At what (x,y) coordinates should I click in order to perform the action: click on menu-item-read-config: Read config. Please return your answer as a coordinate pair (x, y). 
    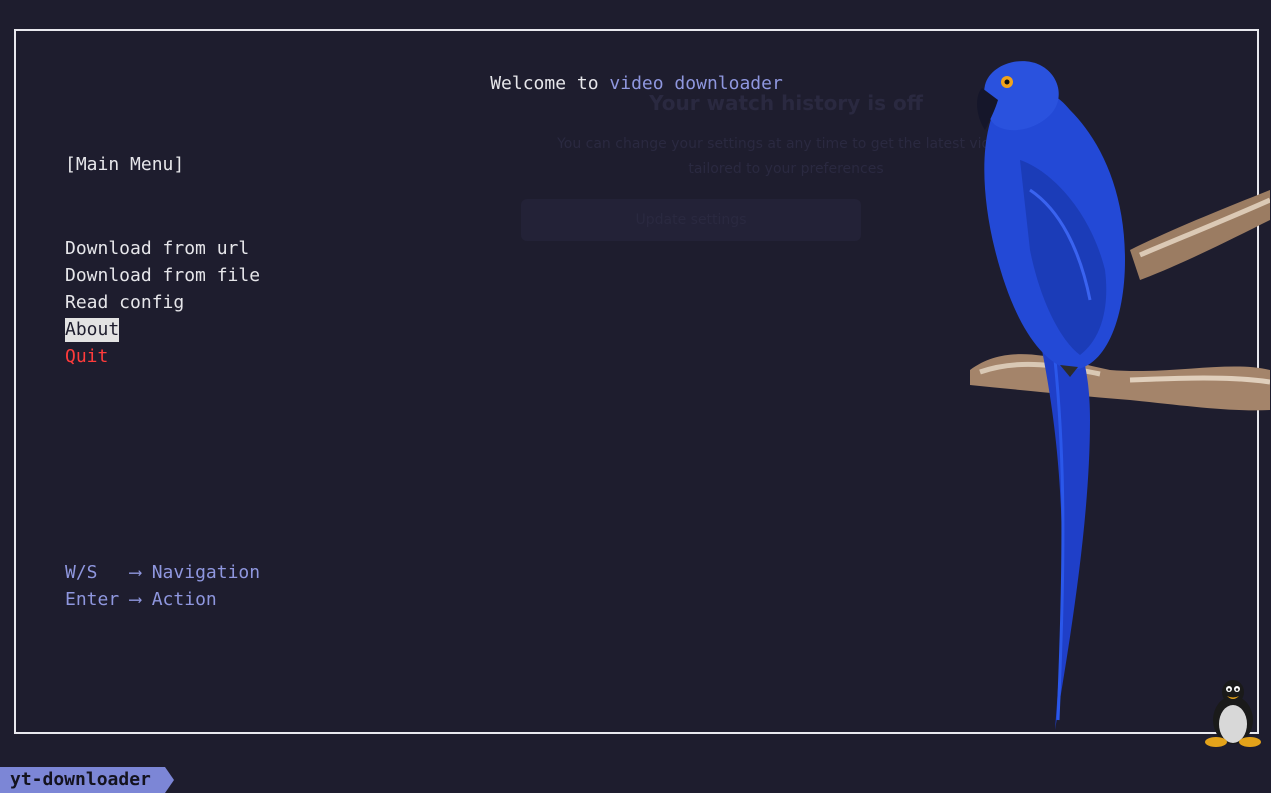
    Looking at the image, I should click on (162, 302).